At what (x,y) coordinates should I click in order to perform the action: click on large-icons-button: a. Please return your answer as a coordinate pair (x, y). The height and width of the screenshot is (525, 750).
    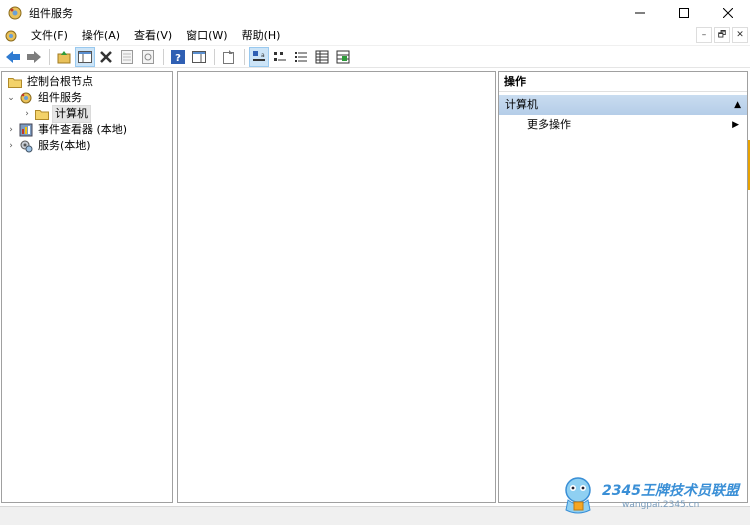
    Looking at the image, I should click on (259, 56).